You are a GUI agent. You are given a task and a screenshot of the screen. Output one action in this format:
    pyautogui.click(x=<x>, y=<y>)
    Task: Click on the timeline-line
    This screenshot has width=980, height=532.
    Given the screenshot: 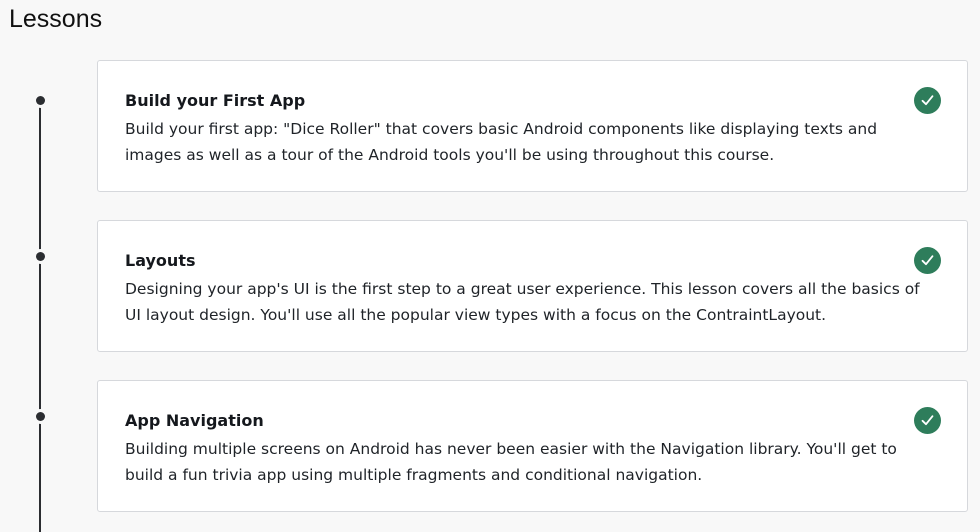 What is the action you would take?
    pyautogui.click(x=40, y=316)
    